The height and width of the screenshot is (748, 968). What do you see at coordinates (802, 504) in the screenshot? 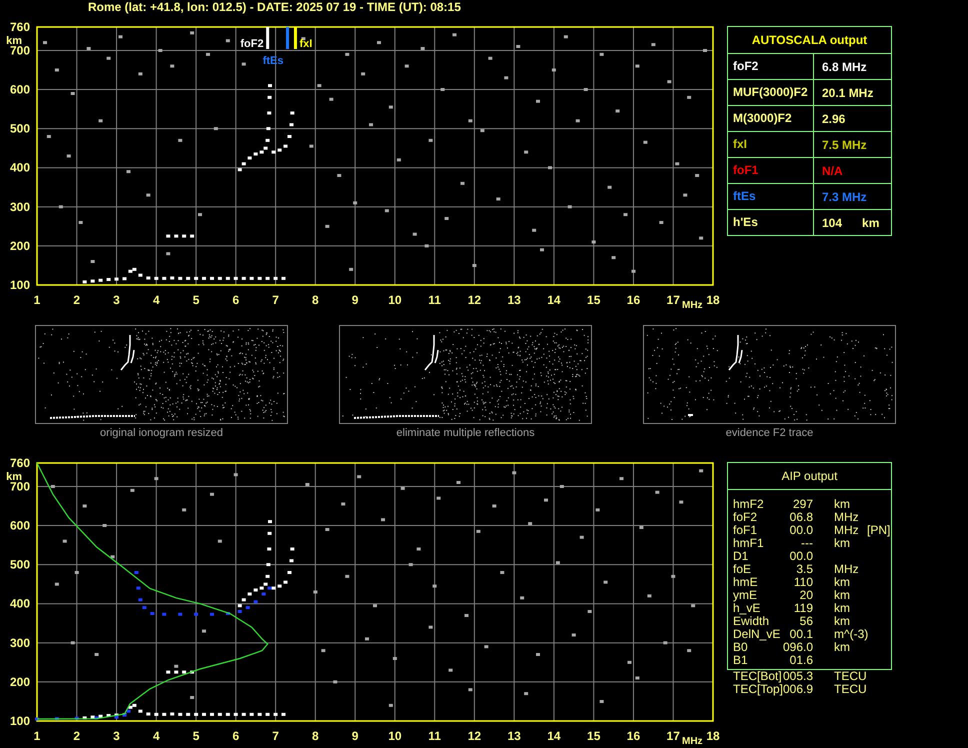
I see `parameter-value: 297` at bounding box center [802, 504].